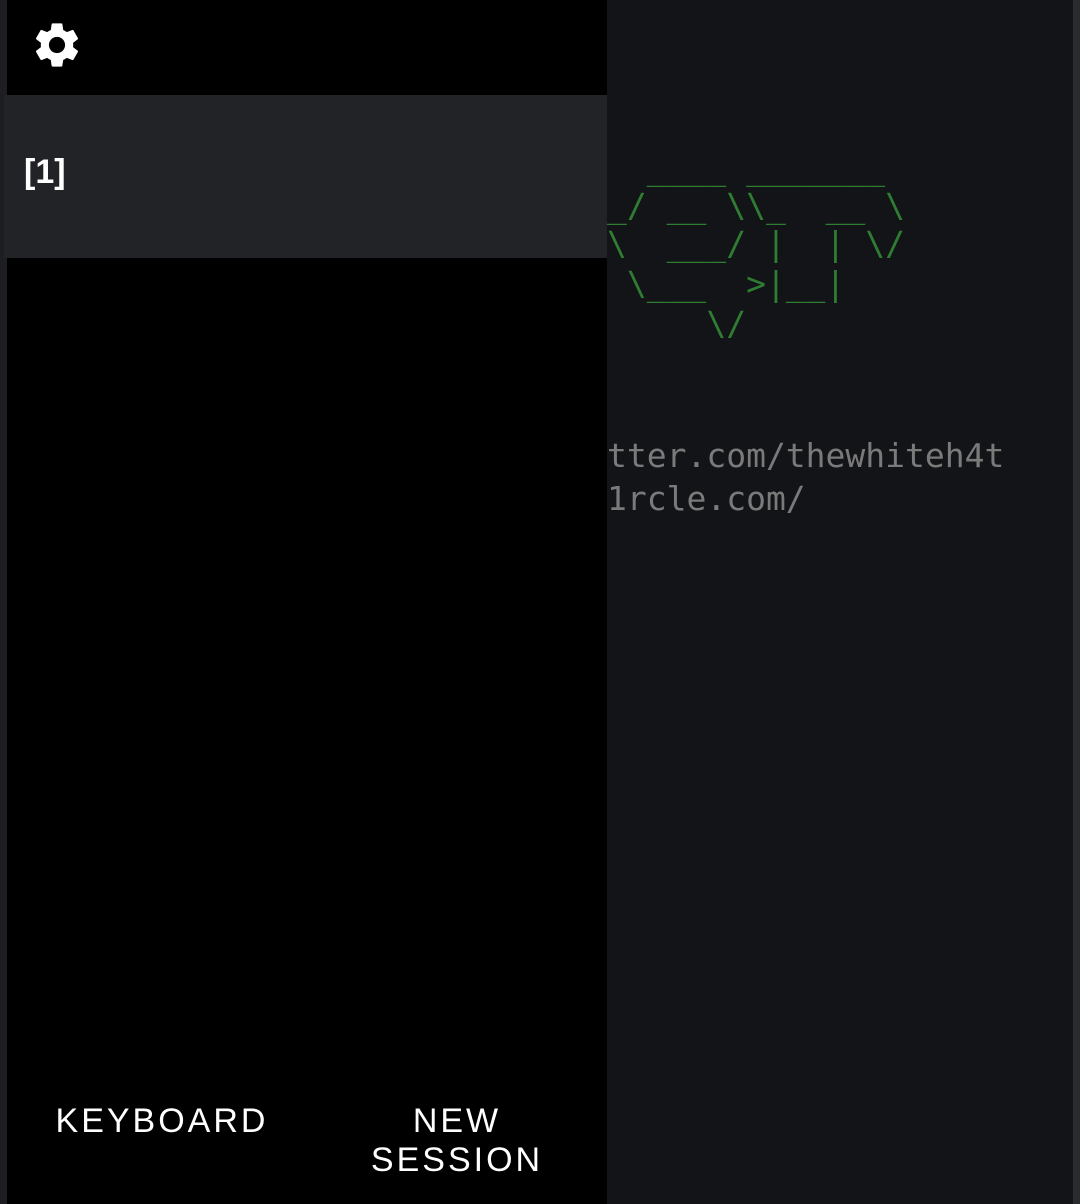  I want to click on session-label: [1], so click(45, 172).